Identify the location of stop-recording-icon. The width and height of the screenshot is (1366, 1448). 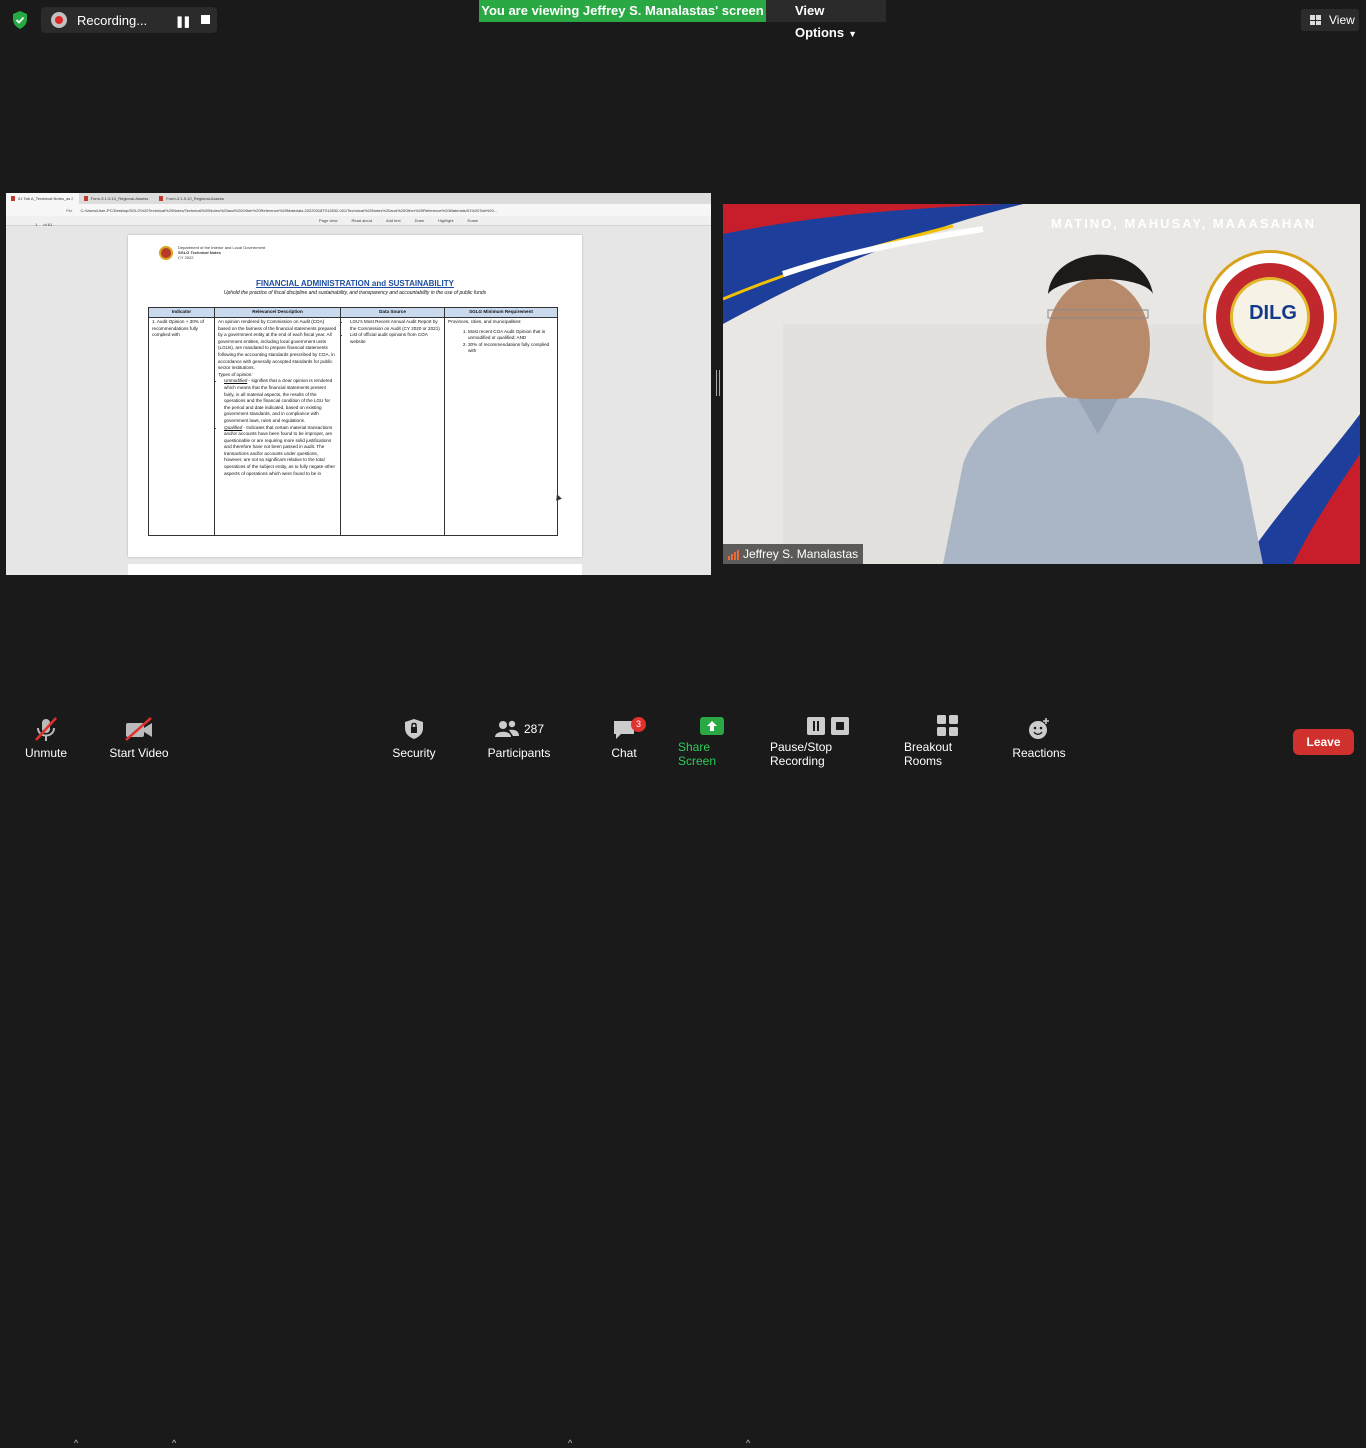
(205, 19).